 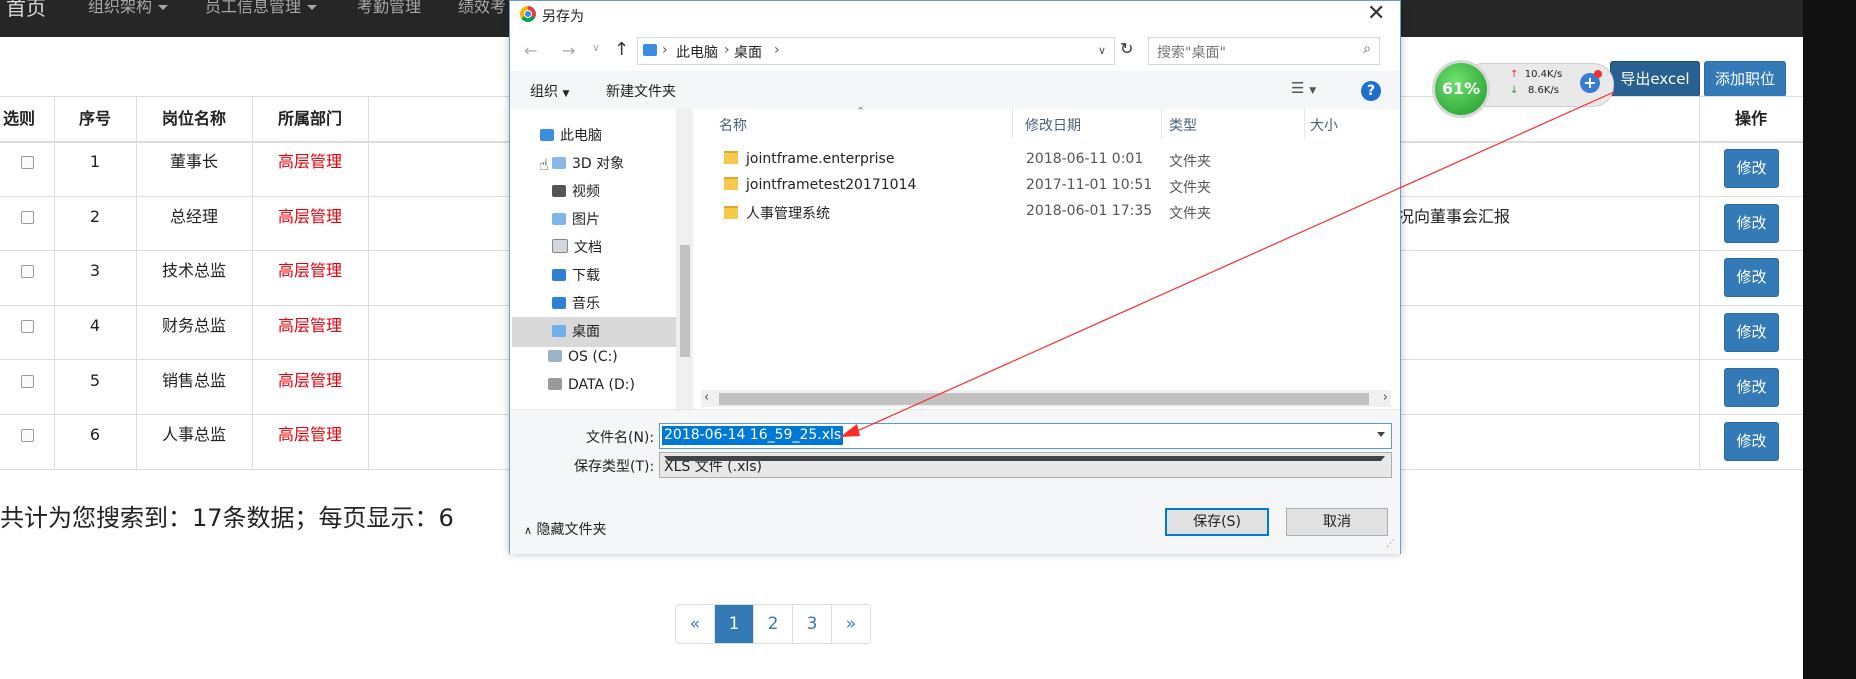 I want to click on tree-videos: 视频, so click(x=576, y=191).